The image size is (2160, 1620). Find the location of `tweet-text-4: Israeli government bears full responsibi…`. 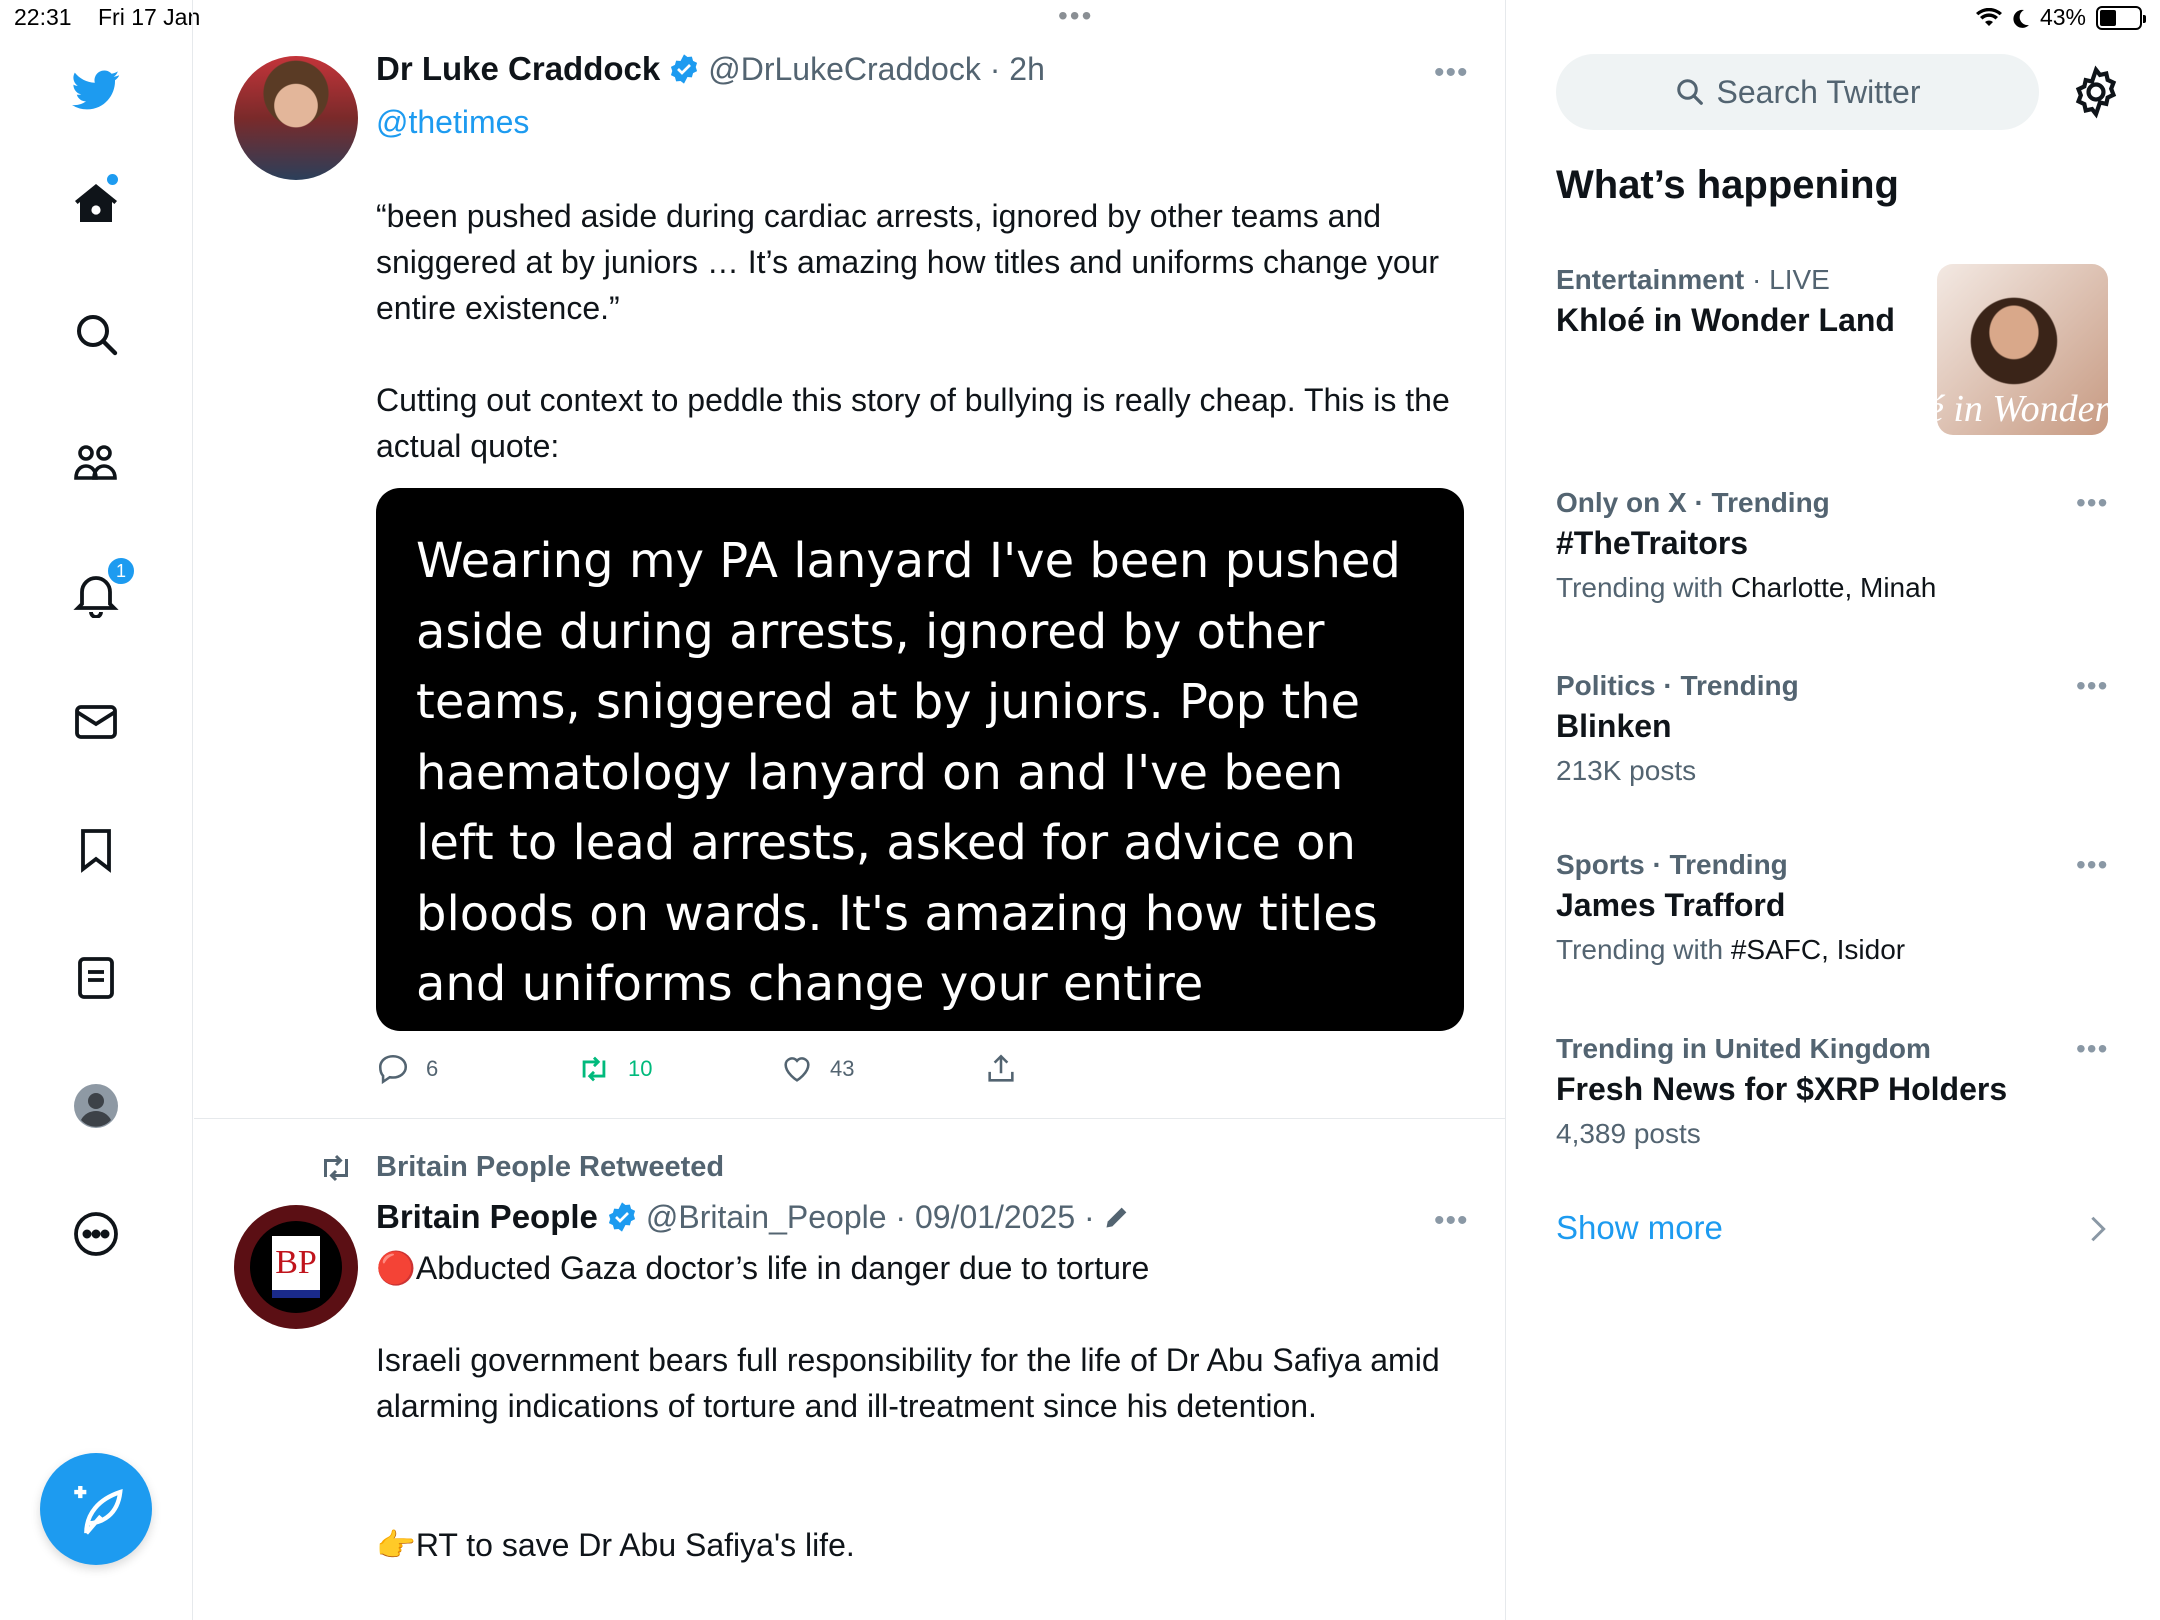

tweet-text-4: Israeli government bears full responsibi… is located at coordinates (908, 1383).